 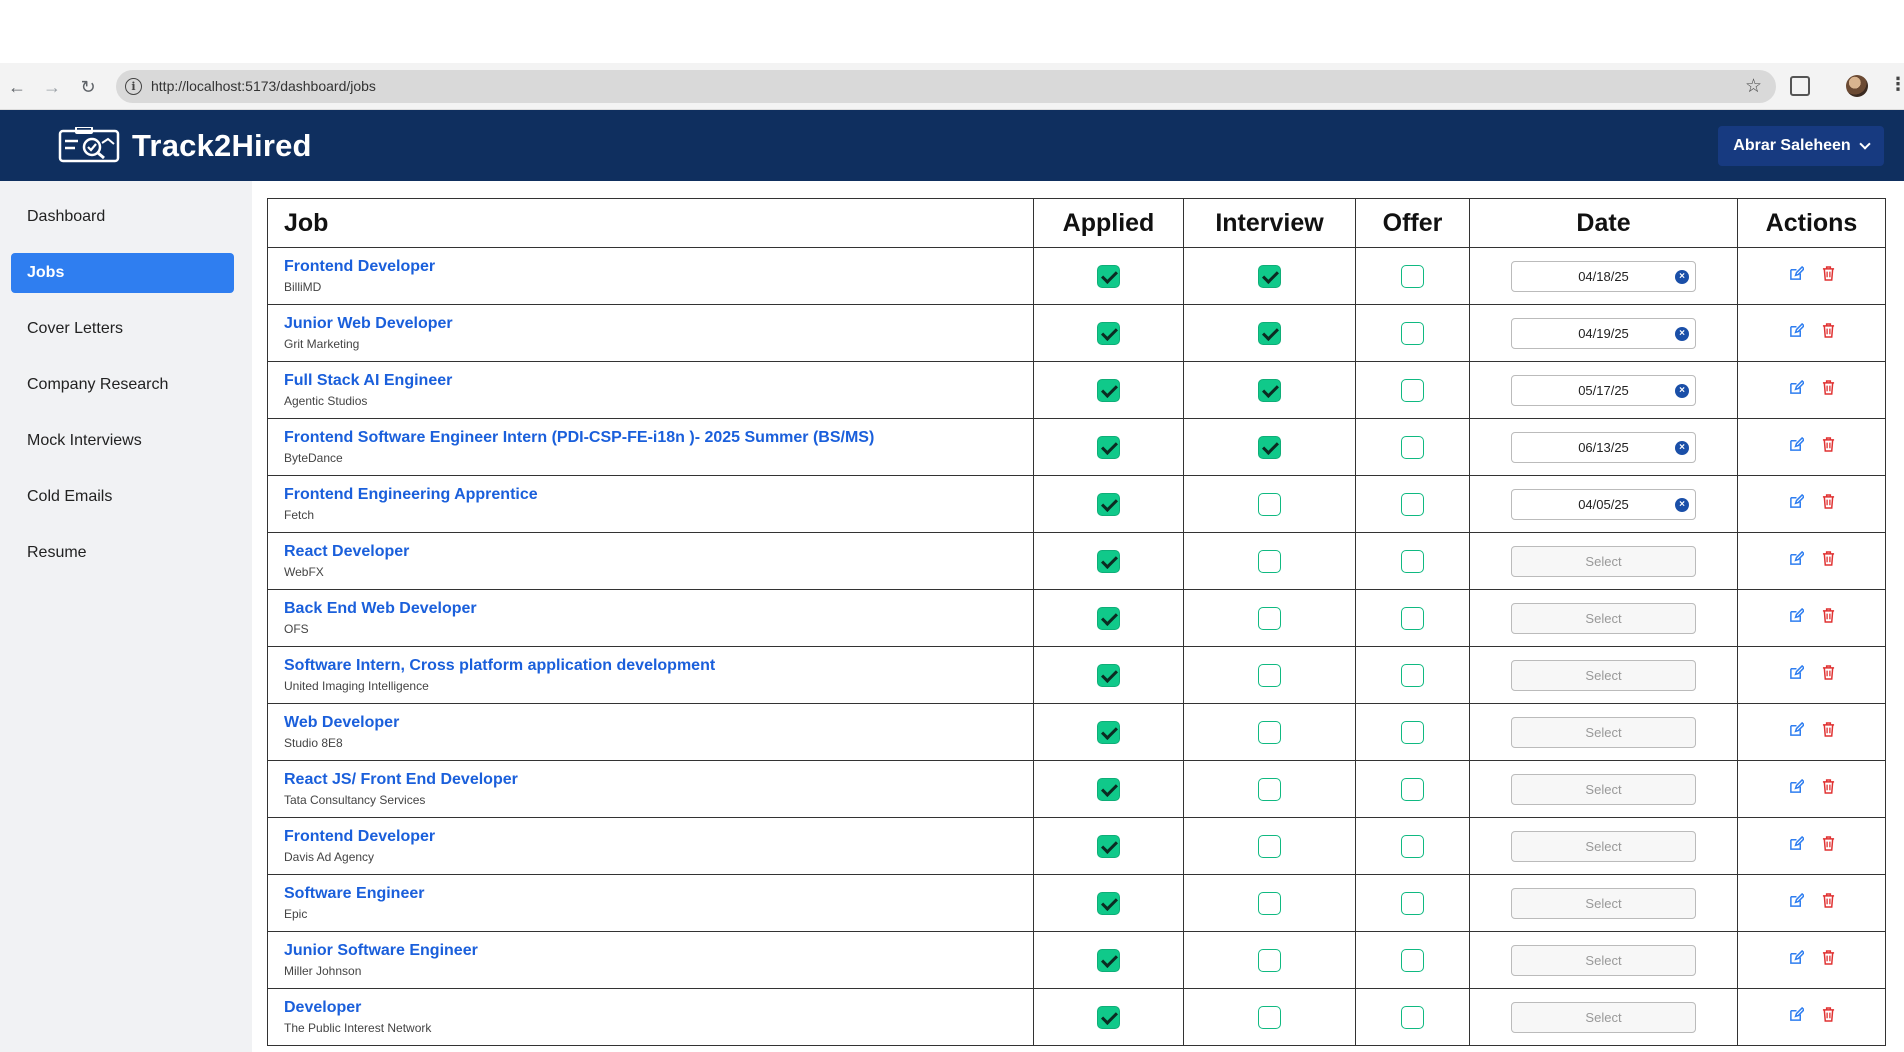 I want to click on date-input: 04/05/25 ×, so click(x=1603, y=504).